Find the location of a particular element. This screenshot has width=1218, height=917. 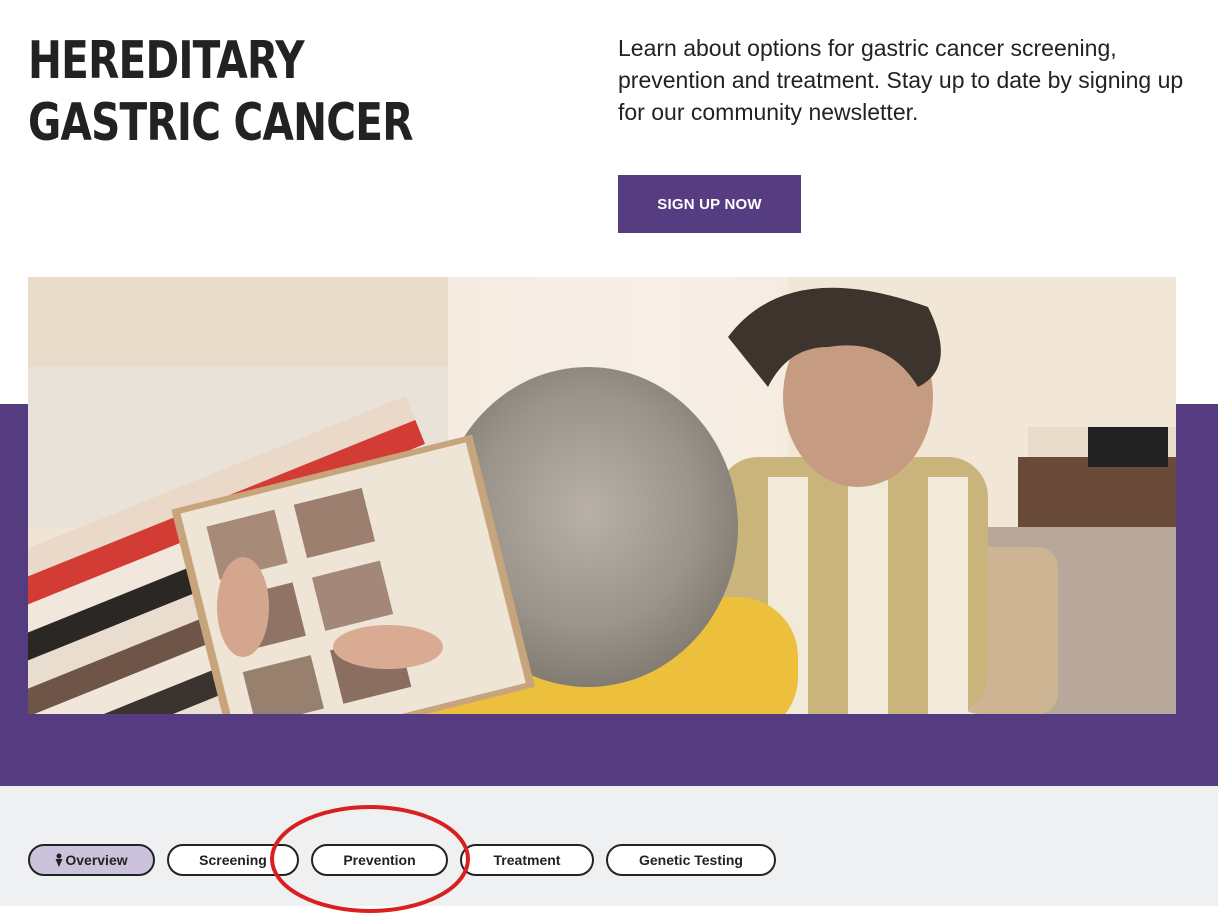

tab-treatment: Treatment is located at coordinates (527, 860).